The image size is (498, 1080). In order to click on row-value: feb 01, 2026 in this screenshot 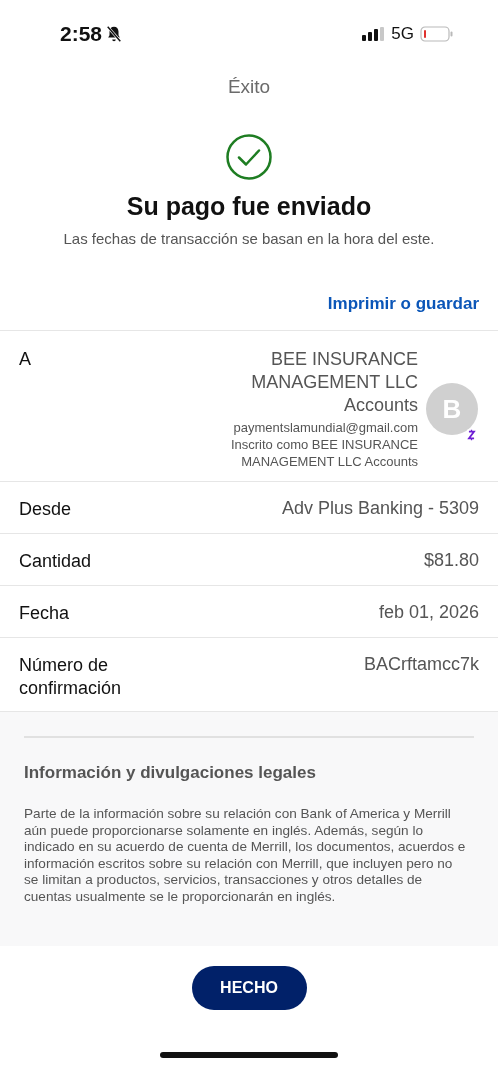, I will do `click(428, 612)`.